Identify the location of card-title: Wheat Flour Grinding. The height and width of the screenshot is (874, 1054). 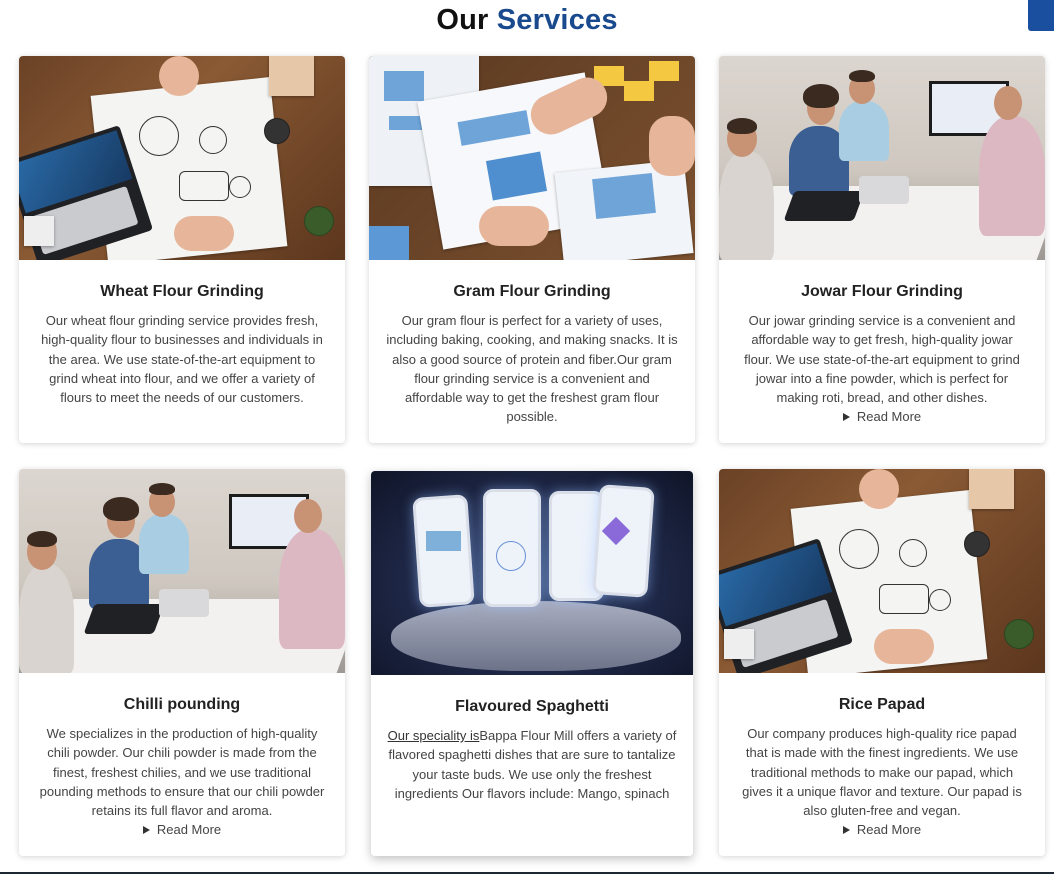
(182, 291).